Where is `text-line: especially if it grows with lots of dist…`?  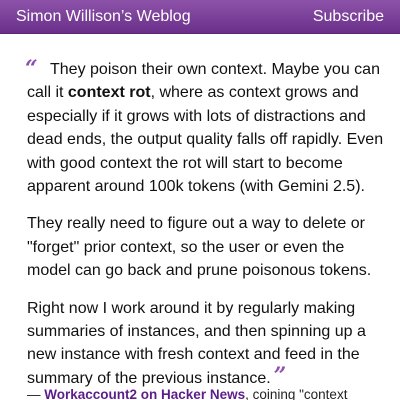
text-line: especially if it grows with lots of dist… is located at coordinates (196, 116).